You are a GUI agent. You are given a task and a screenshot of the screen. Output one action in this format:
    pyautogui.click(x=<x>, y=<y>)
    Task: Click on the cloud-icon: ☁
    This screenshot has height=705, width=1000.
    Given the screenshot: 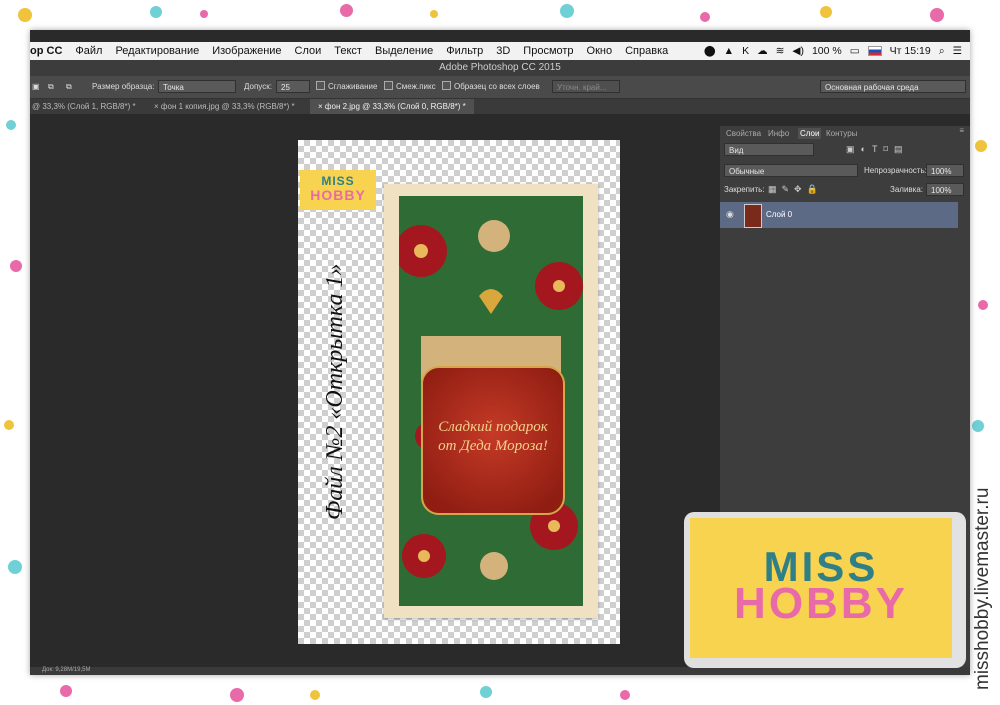 What is the action you would take?
    pyautogui.click(x=762, y=51)
    